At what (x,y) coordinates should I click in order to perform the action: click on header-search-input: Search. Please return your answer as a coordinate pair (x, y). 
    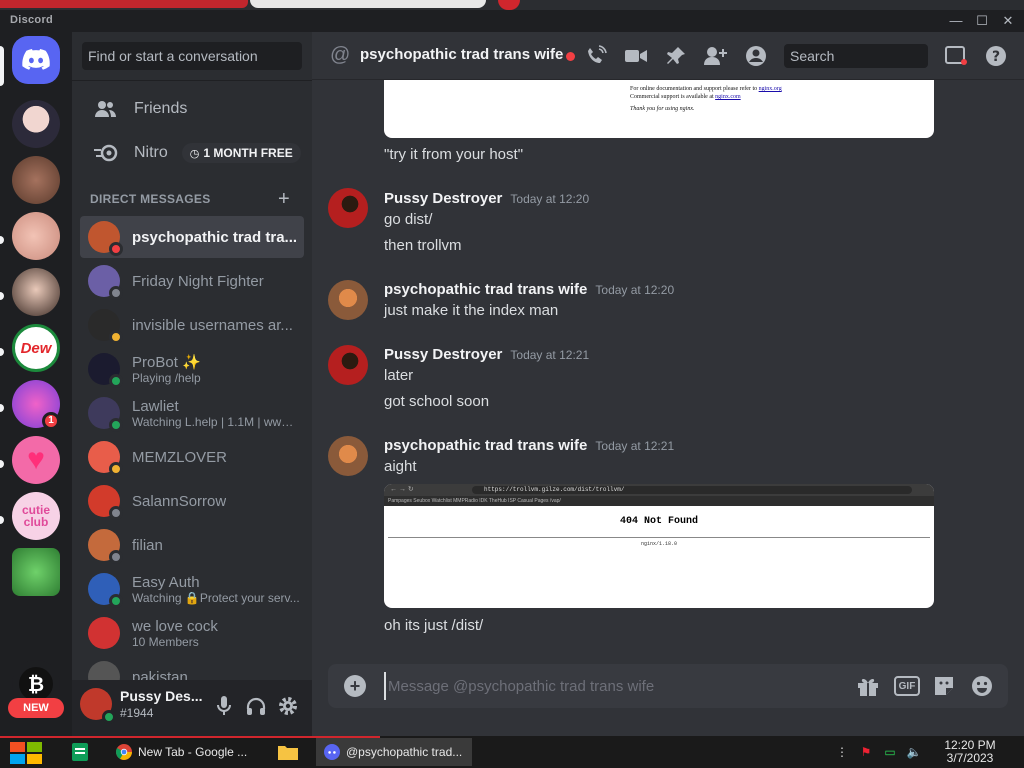
    Looking at the image, I should click on (856, 56).